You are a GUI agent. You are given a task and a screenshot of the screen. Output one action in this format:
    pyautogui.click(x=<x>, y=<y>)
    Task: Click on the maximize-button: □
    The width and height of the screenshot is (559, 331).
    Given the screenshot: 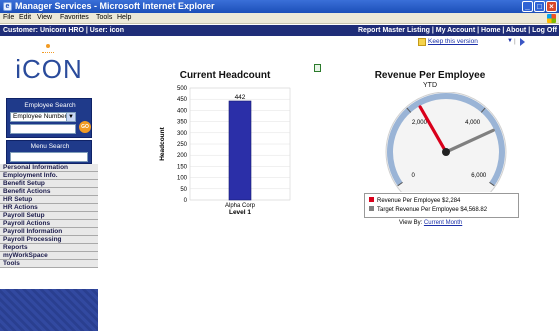 What is the action you would take?
    pyautogui.click(x=539, y=6)
    